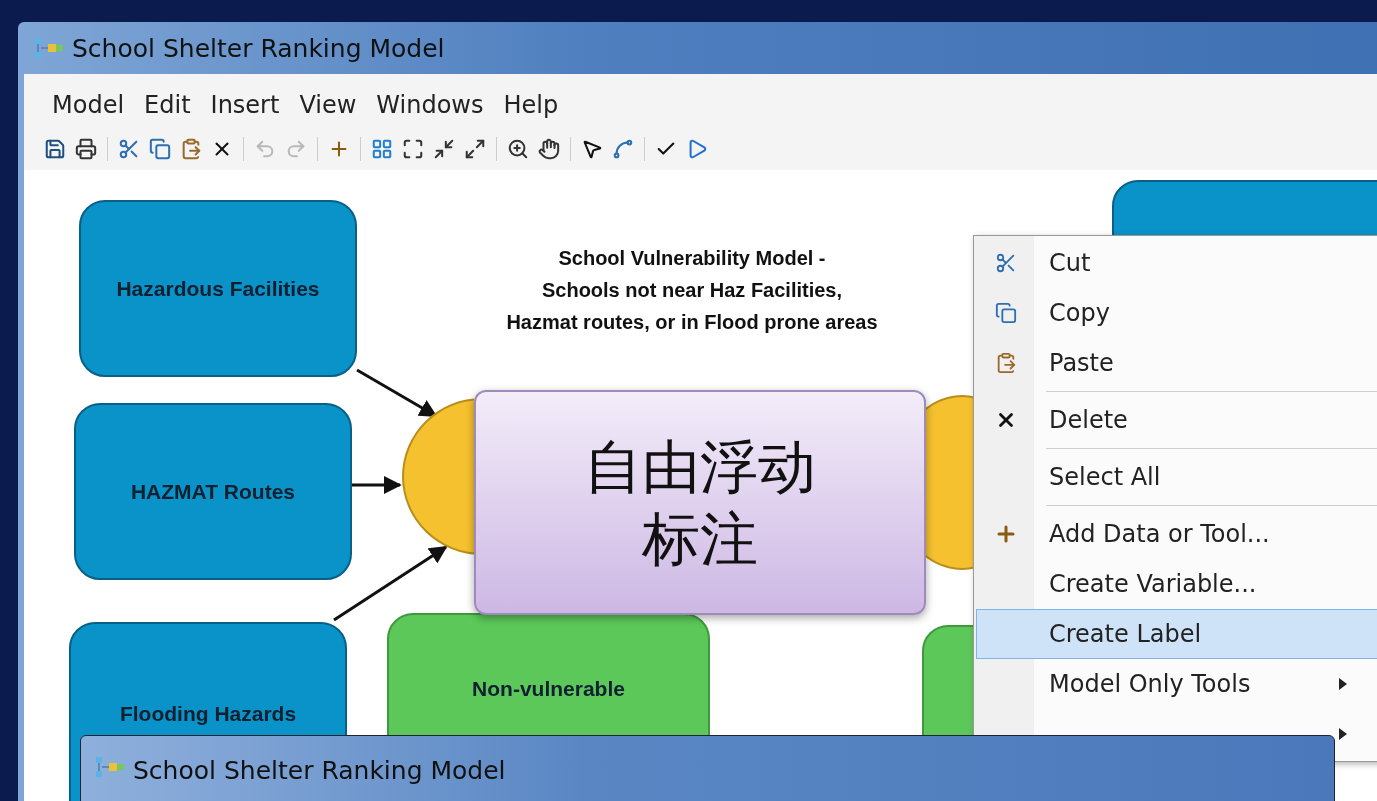 This screenshot has height=801, width=1377. What do you see at coordinates (296, 149) in the screenshot?
I see `redo-icon` at bounding box center [296, 149].